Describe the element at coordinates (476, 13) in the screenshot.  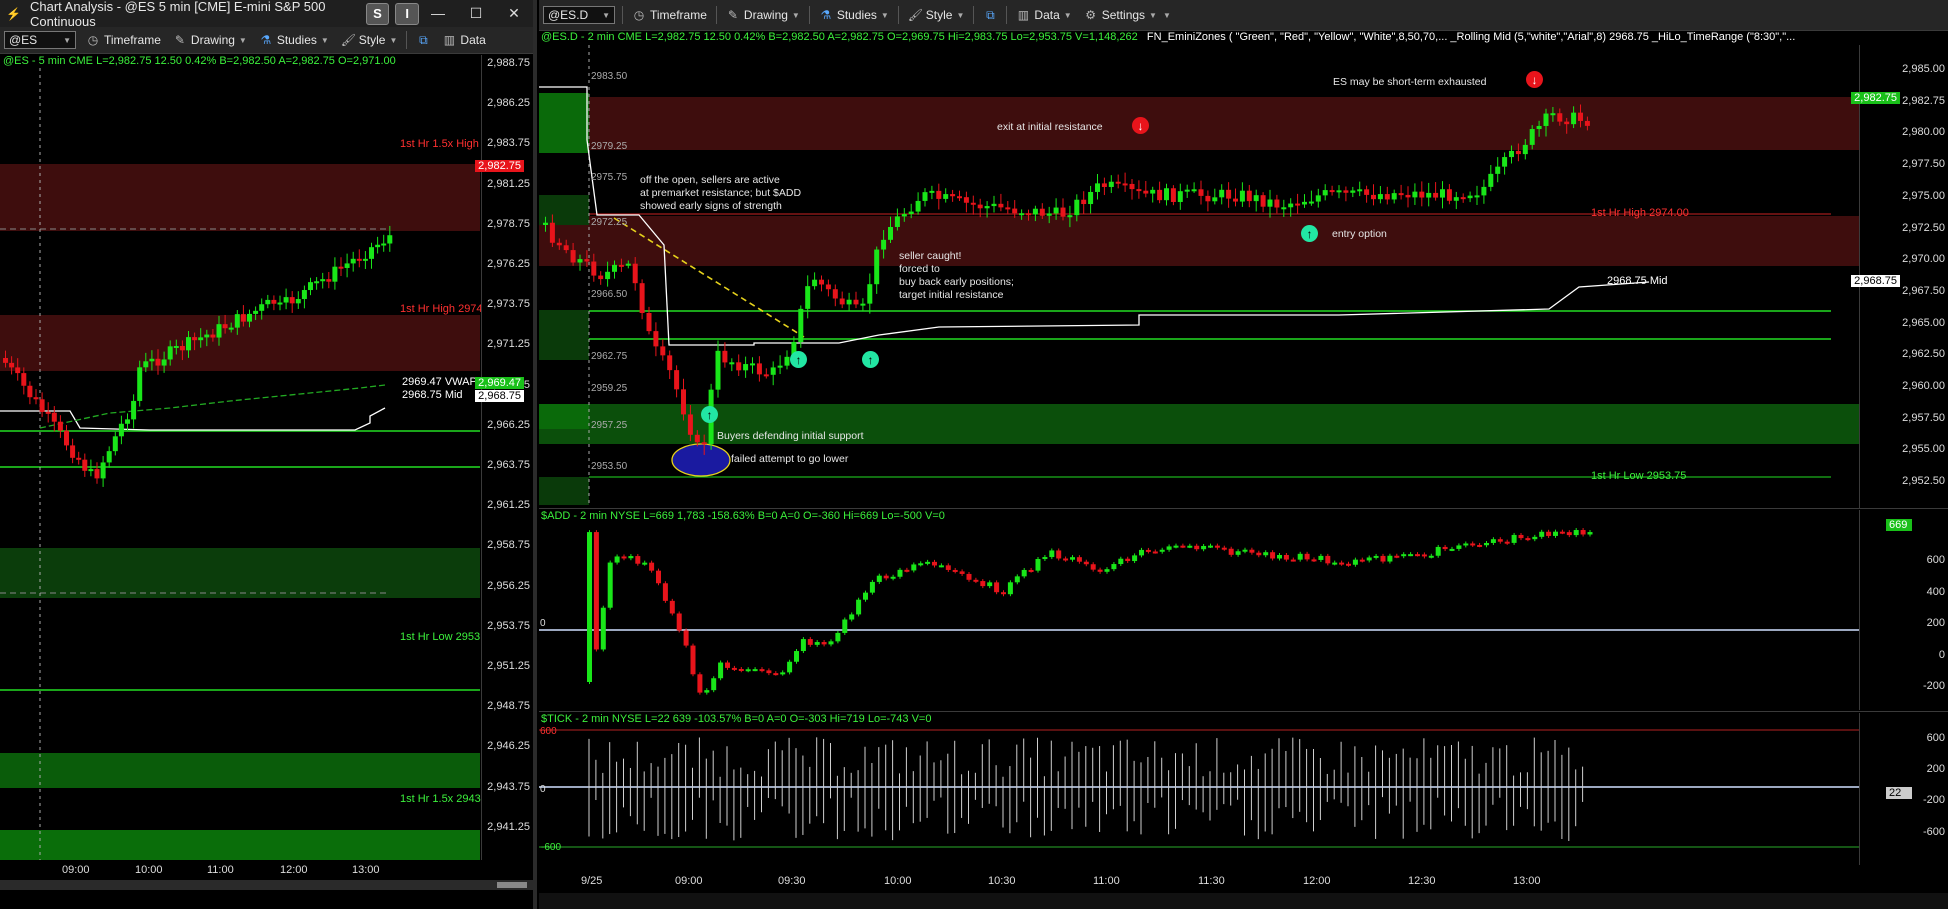
I see `maximize-icon: ☐` at that location.